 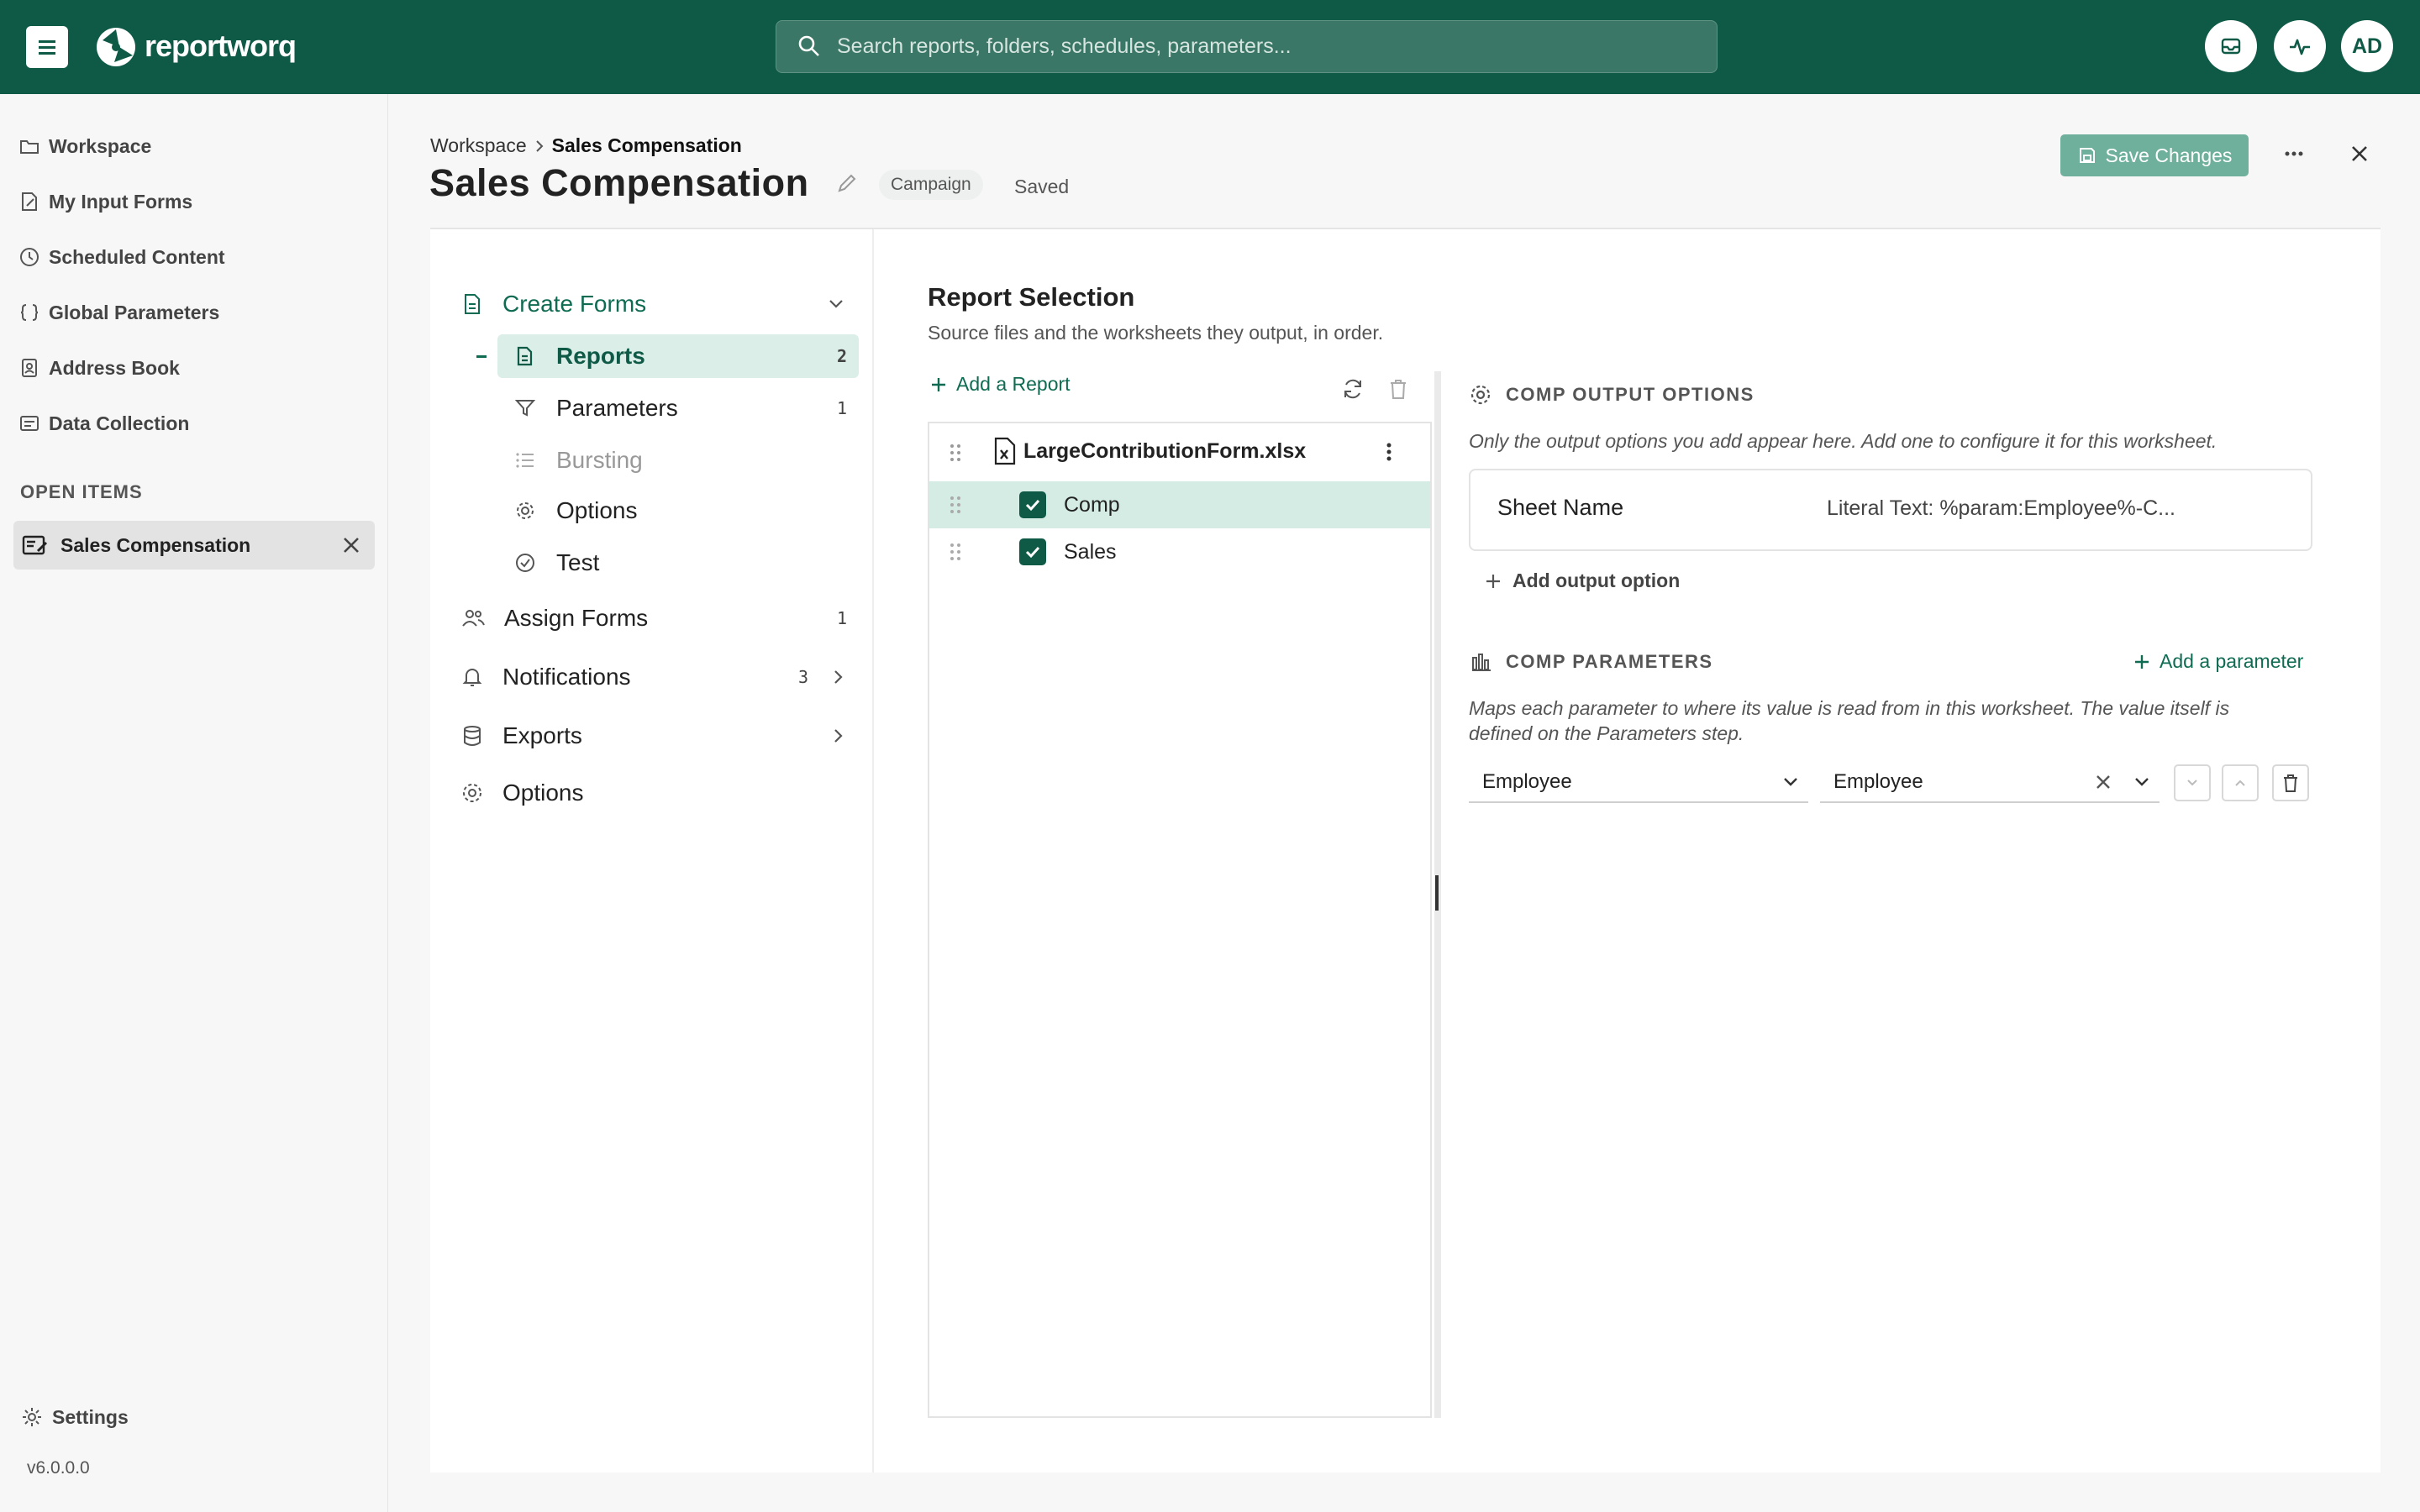 I want to click on add-output-option-label: Add output option, so click(x=1596, y=580).